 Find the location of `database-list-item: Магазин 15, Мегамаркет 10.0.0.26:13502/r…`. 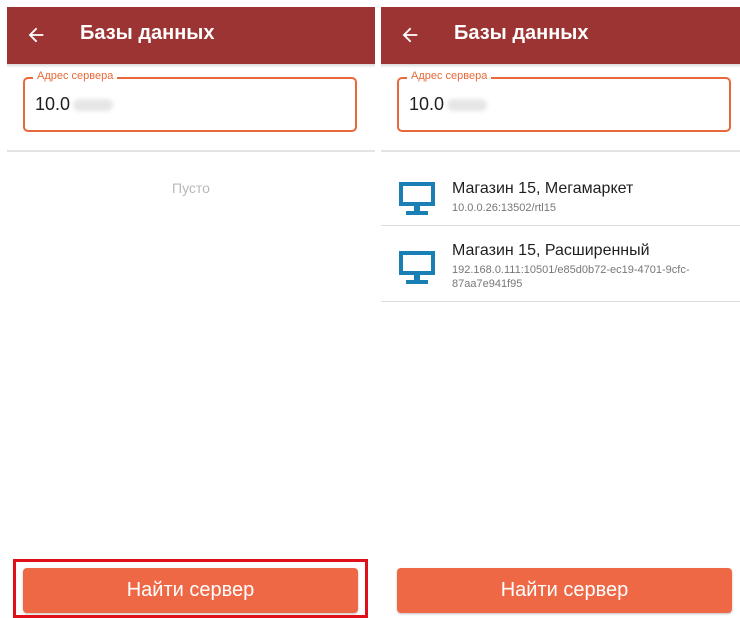

database-list-item: Магазин 15, Мегамаркет 10.0.0.26:13502/r… is located at coordinates (560, 195).